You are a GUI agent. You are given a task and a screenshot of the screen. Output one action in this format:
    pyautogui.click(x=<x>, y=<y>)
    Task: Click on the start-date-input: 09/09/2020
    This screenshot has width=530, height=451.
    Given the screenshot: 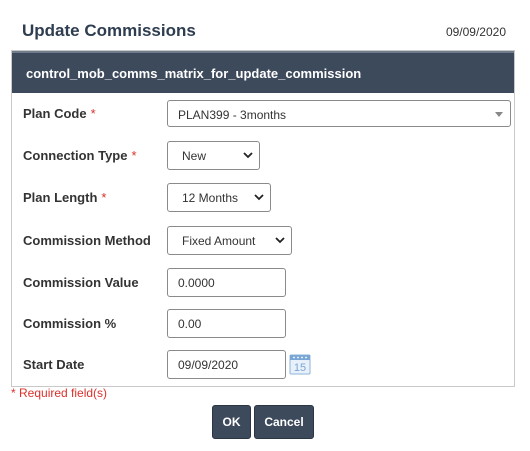 What is the action you would take?
    pyautogui.click(x=226, y=364)
    